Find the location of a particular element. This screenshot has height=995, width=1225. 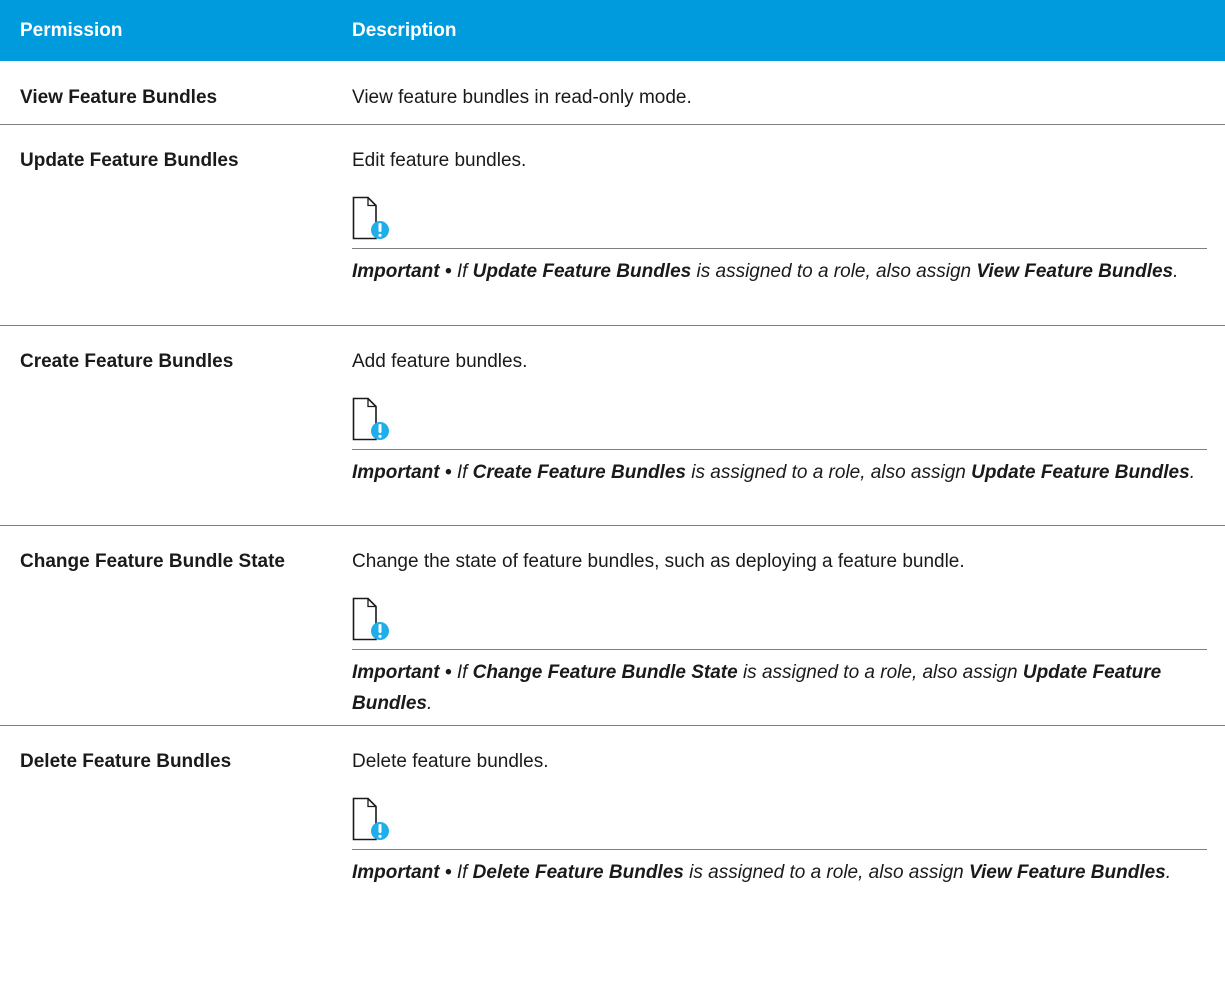

permission-name: Delete Feature Bundles is located at coordinates (126, 761).